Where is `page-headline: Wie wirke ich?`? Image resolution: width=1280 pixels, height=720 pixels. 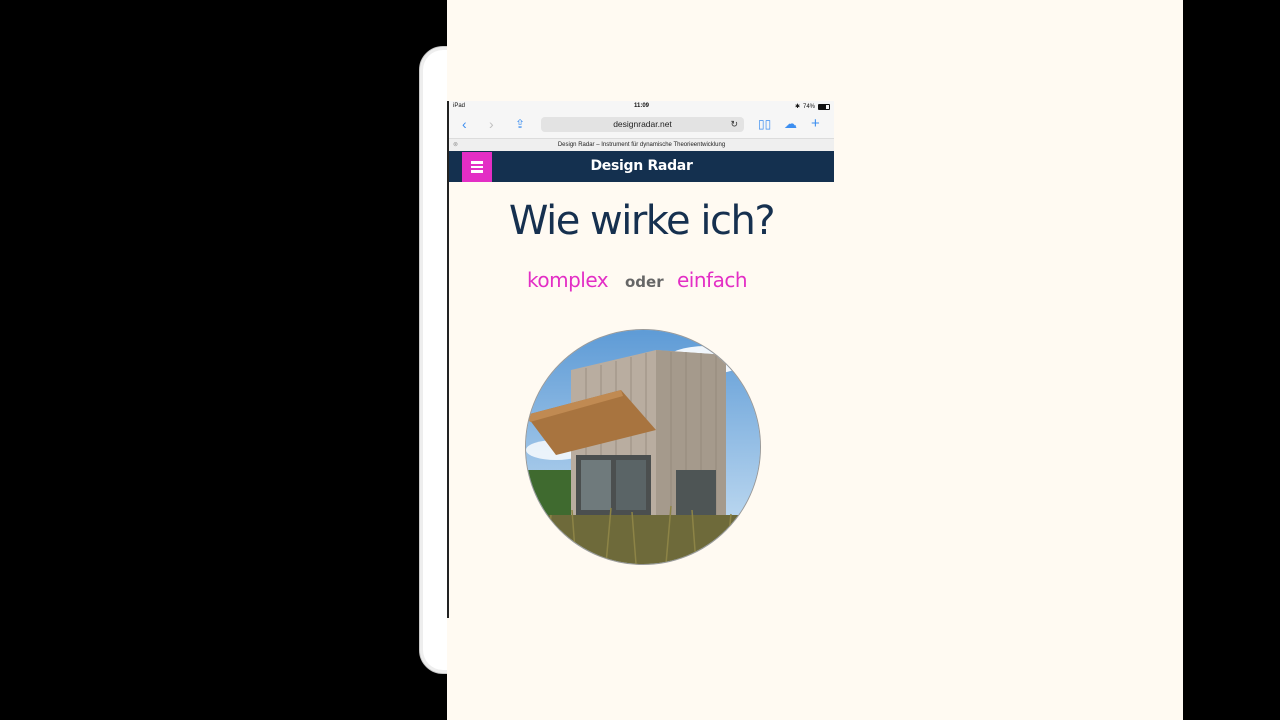
page-headline: Wie wirke ich? is located at coordinates (642, 221).